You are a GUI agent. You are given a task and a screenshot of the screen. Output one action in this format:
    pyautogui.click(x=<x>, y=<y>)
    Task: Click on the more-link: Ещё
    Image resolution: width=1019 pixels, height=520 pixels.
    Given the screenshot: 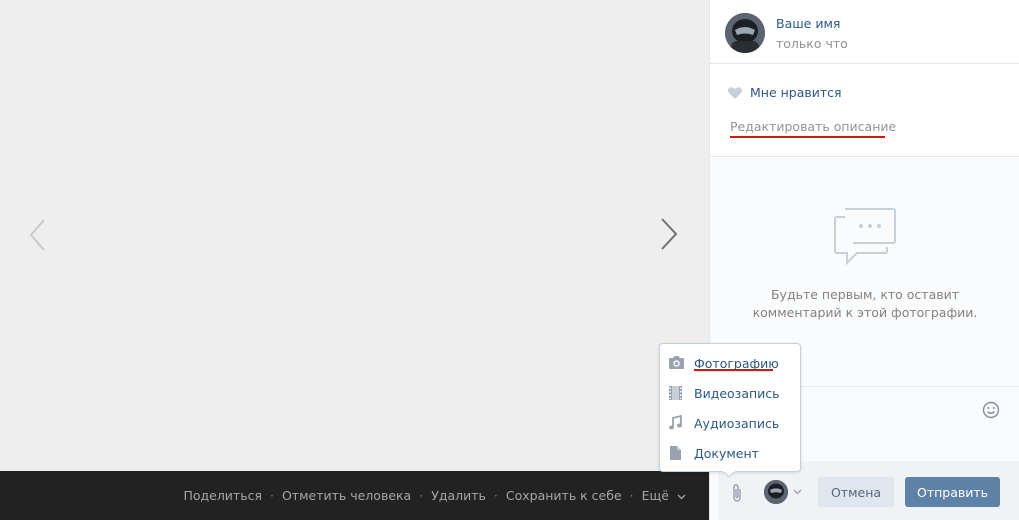 What is the action you would take?
    pyautogui.click(x=664, y=495)
    